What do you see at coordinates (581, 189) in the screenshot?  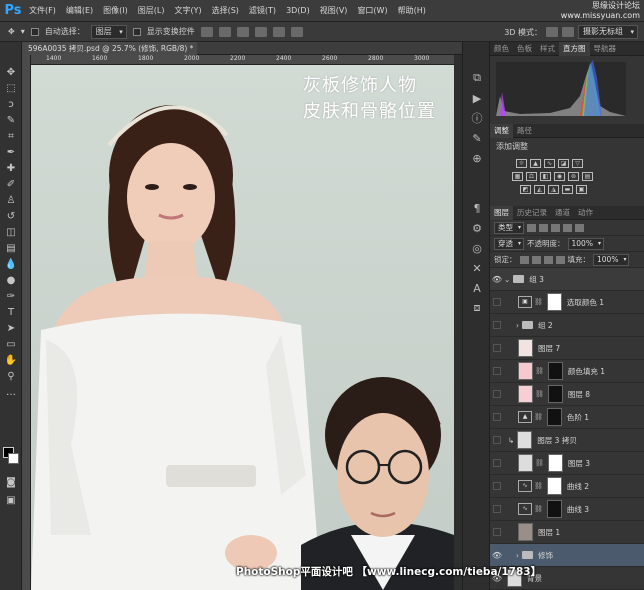 I see `selective-color-icon: ▣` at bounding box center [581, 189].